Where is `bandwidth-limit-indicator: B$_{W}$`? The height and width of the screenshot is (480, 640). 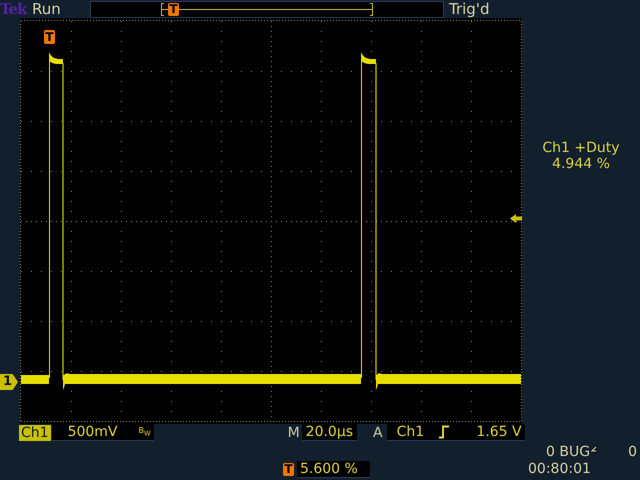
bandwidth-limit-indicator: B$_{W}$ is located at coordinates (145, 432).